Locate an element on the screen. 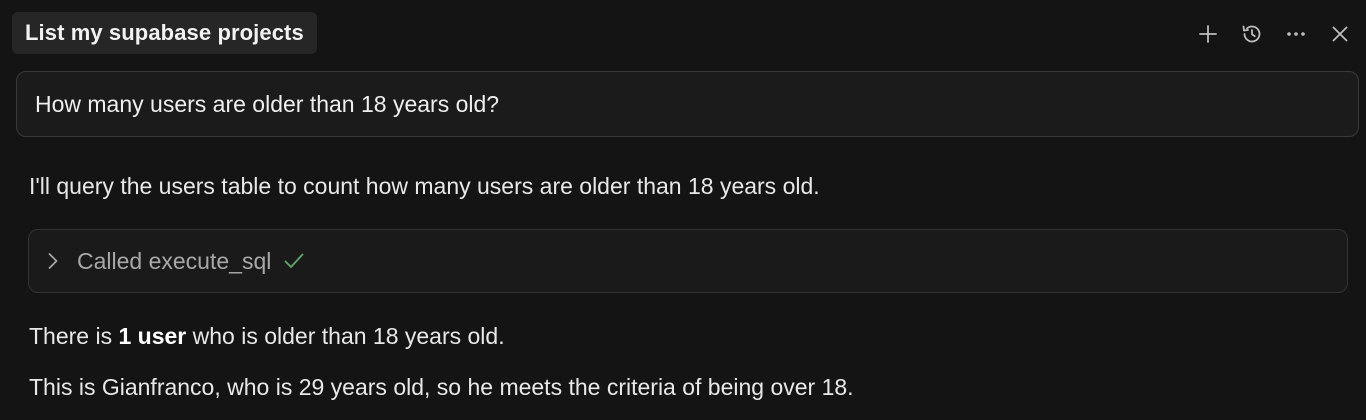 The image size is (1366, 420). conversation-title: List my supabase projects is located at coordinates (164, 32).